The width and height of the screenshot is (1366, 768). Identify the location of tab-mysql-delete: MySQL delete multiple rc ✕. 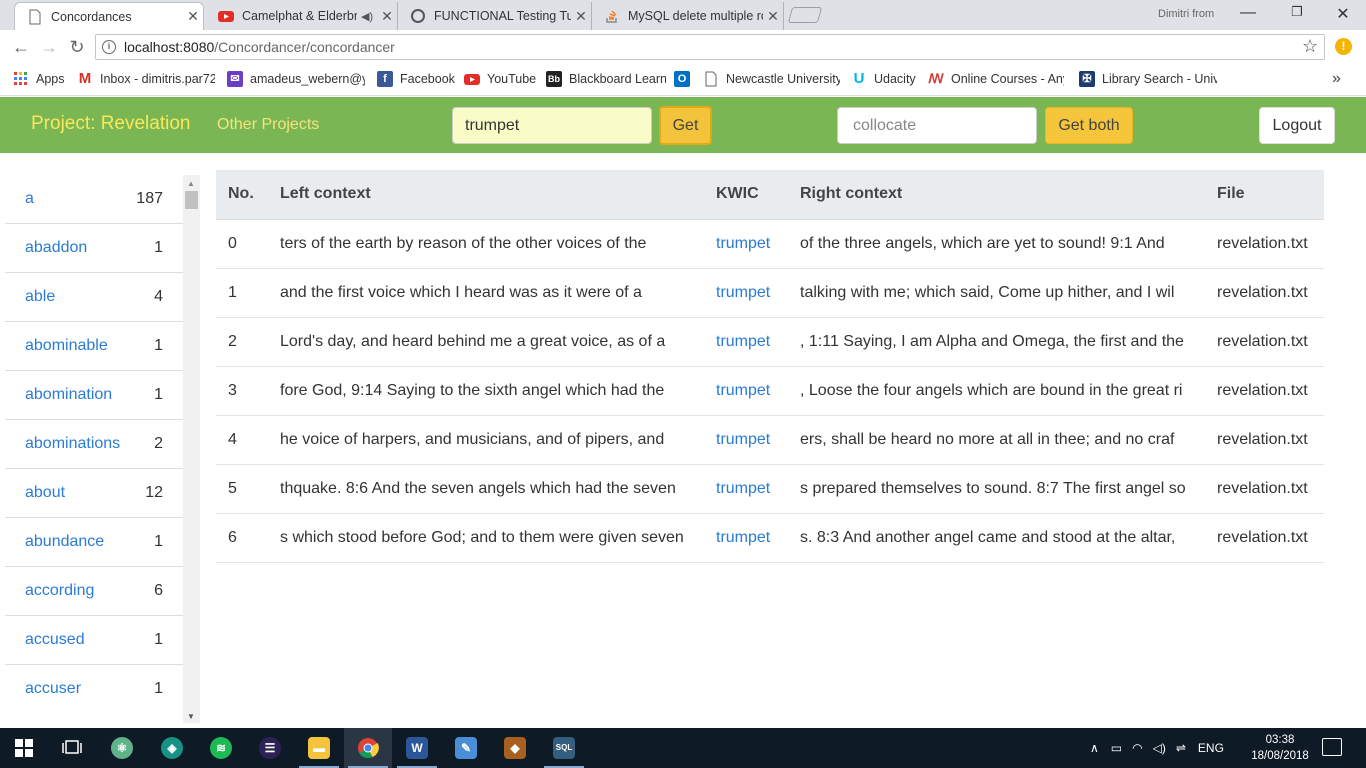
(688, 16).